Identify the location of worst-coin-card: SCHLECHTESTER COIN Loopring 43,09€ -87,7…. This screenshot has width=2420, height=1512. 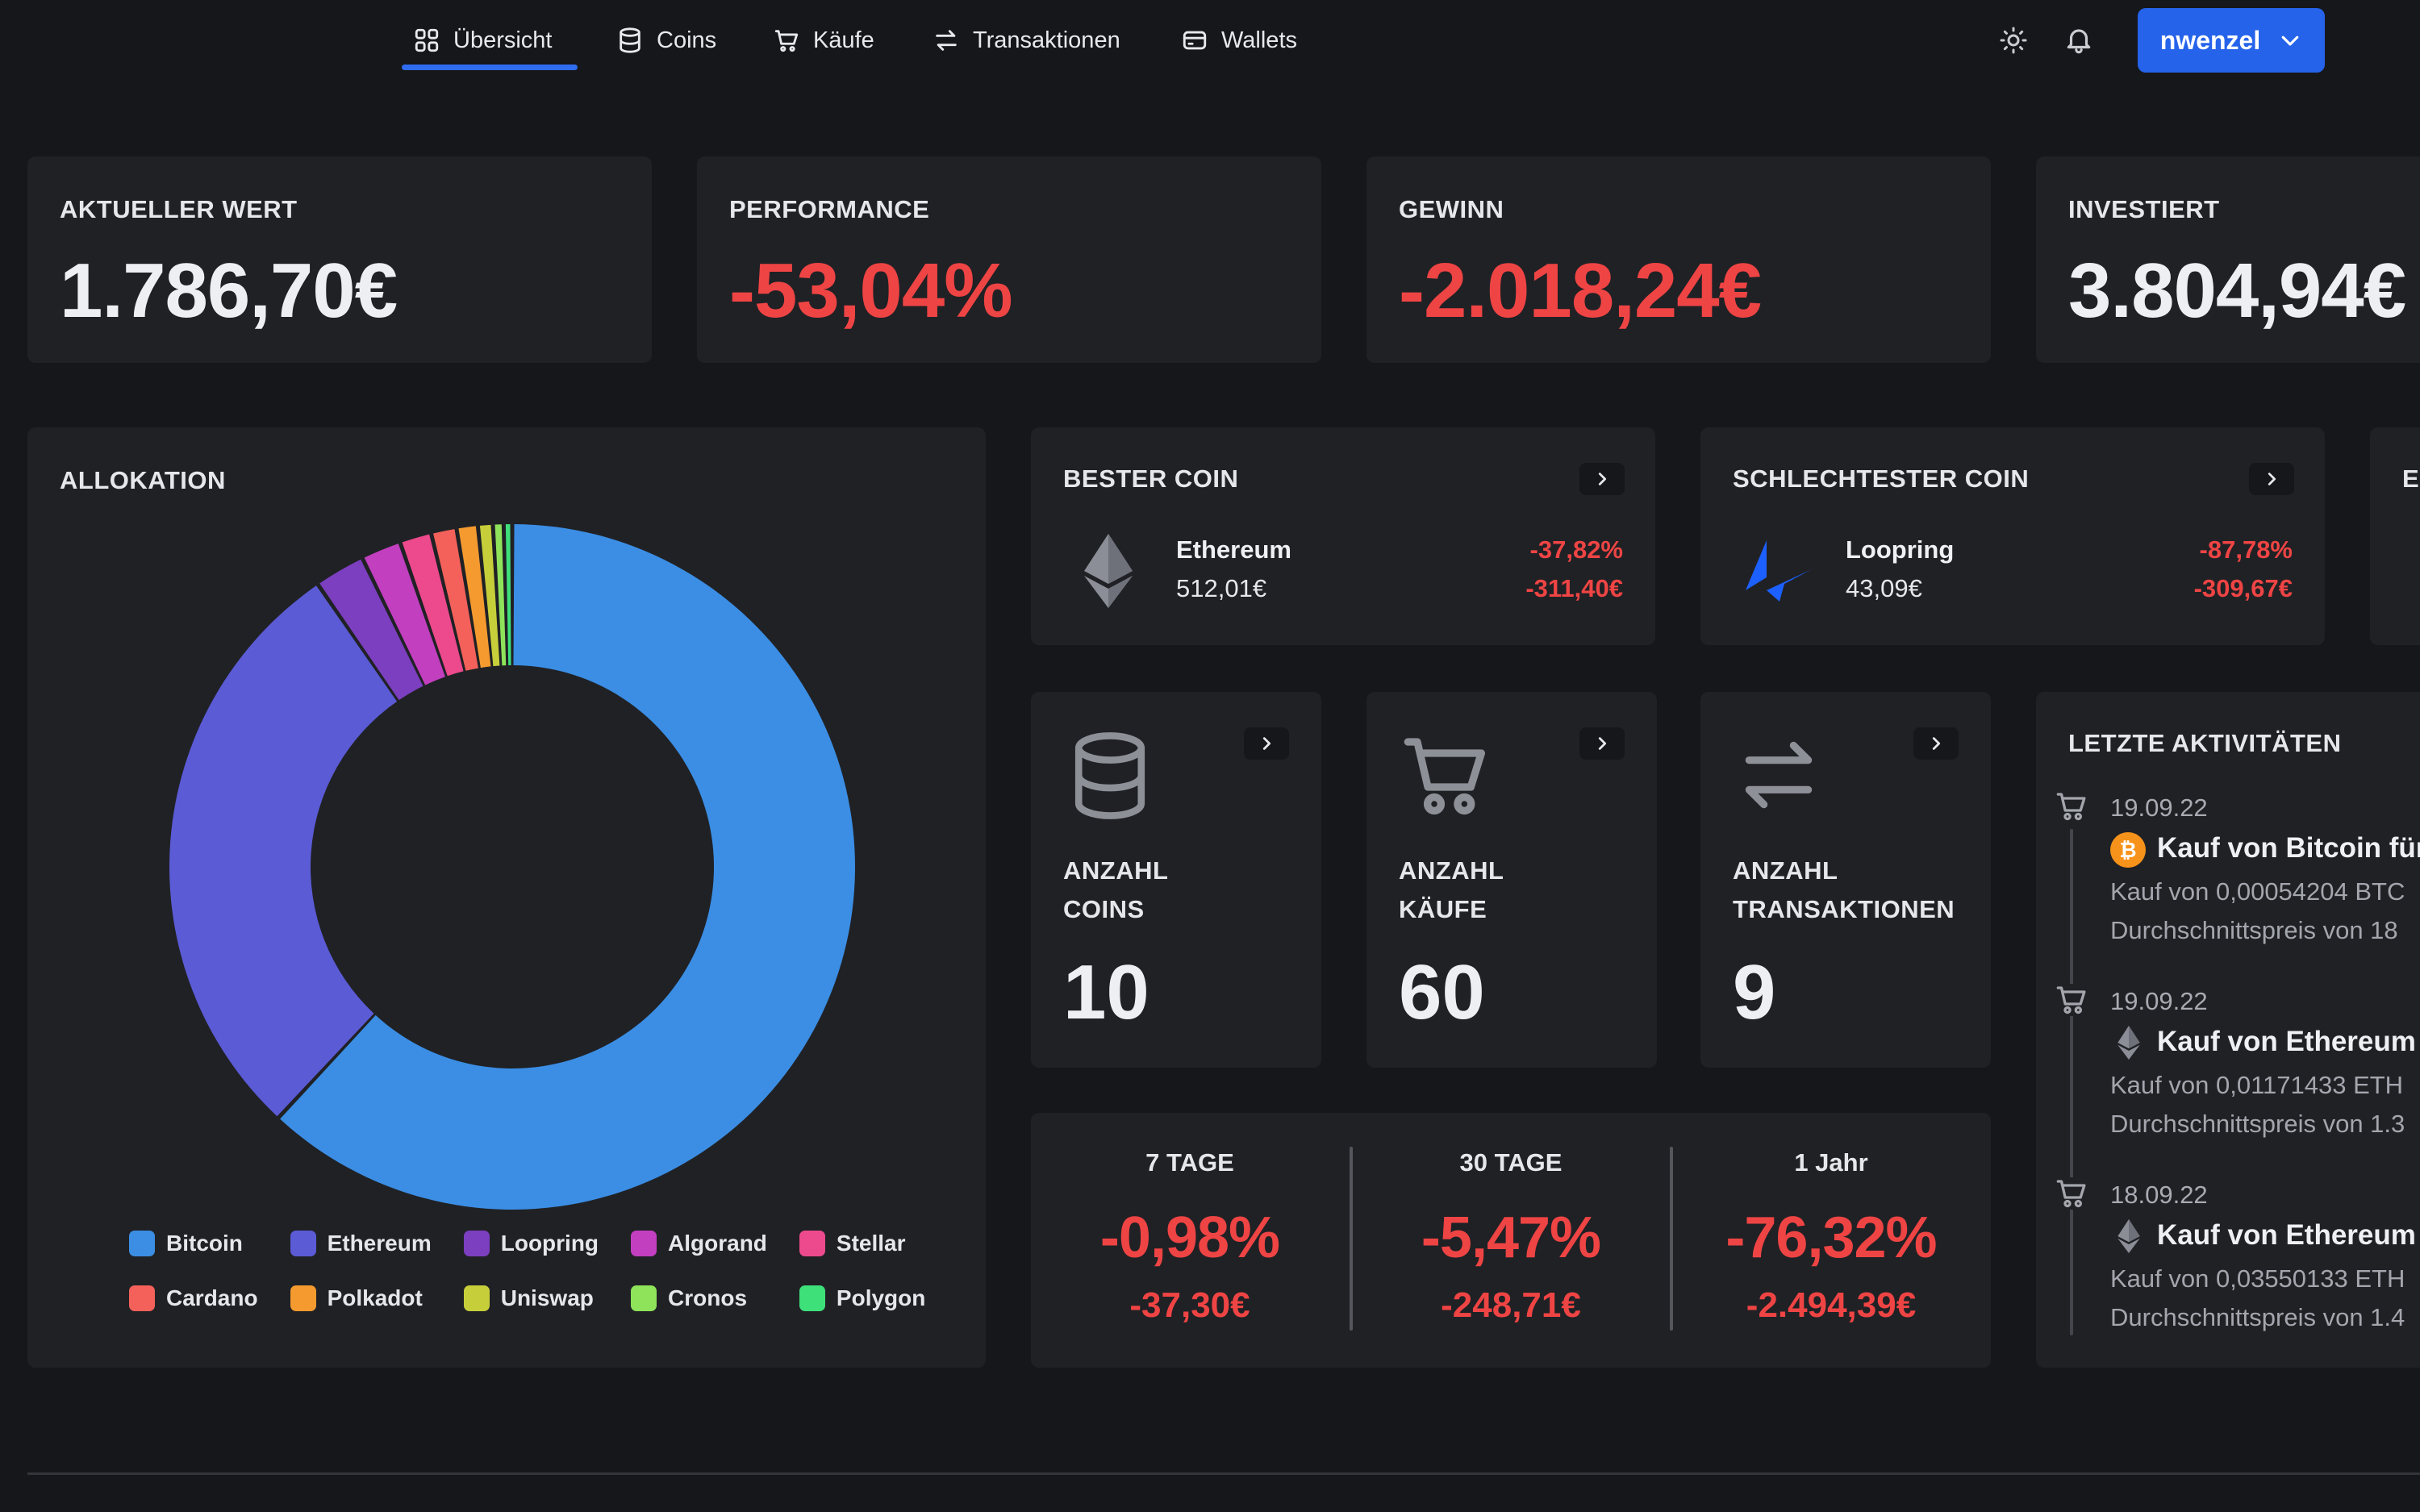
(2012, 536).